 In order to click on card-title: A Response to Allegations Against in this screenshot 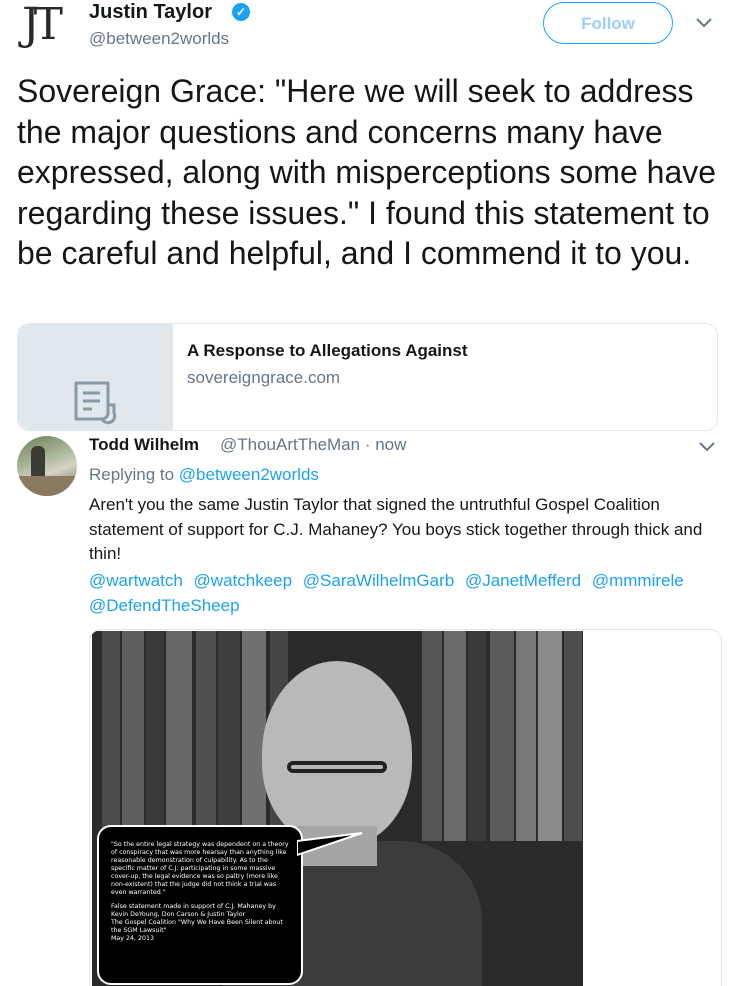, I will do `click(327, 351)`.